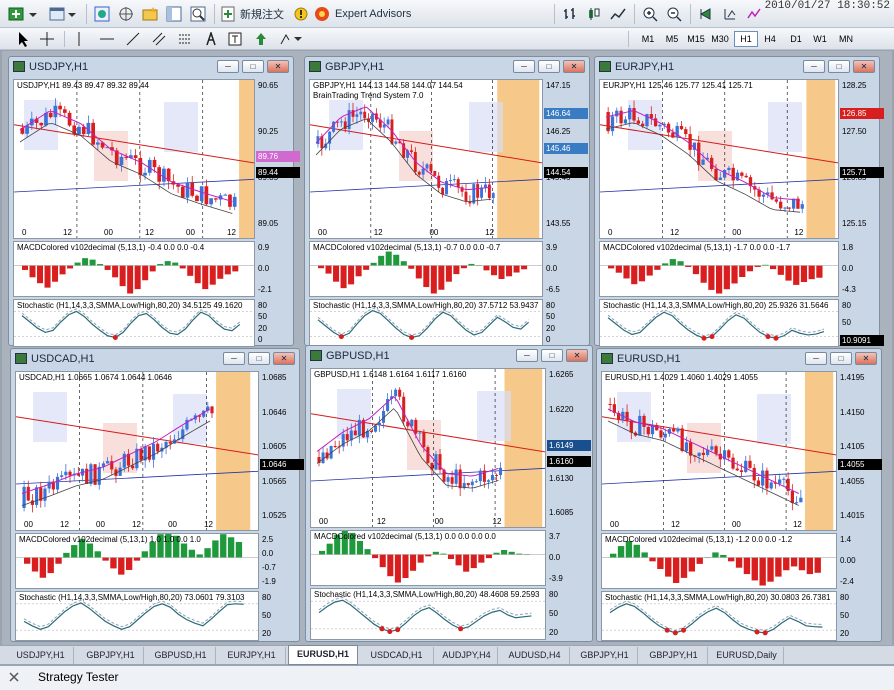 The height and width of the screenshot is (690, 894). What do you see at coordinates (107, 39) in the screenshot?
I see `horizontal-line-button` at bounding box center [107, 39].